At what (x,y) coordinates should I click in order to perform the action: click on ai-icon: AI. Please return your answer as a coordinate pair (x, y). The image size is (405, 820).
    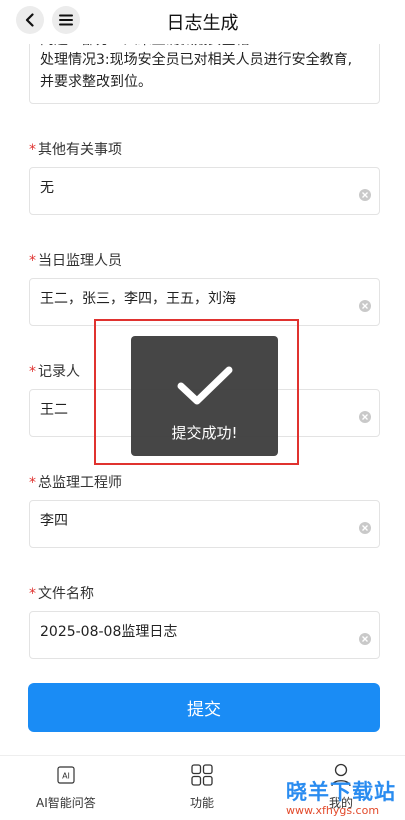
    Looking at the image, I should click on (66, 775).